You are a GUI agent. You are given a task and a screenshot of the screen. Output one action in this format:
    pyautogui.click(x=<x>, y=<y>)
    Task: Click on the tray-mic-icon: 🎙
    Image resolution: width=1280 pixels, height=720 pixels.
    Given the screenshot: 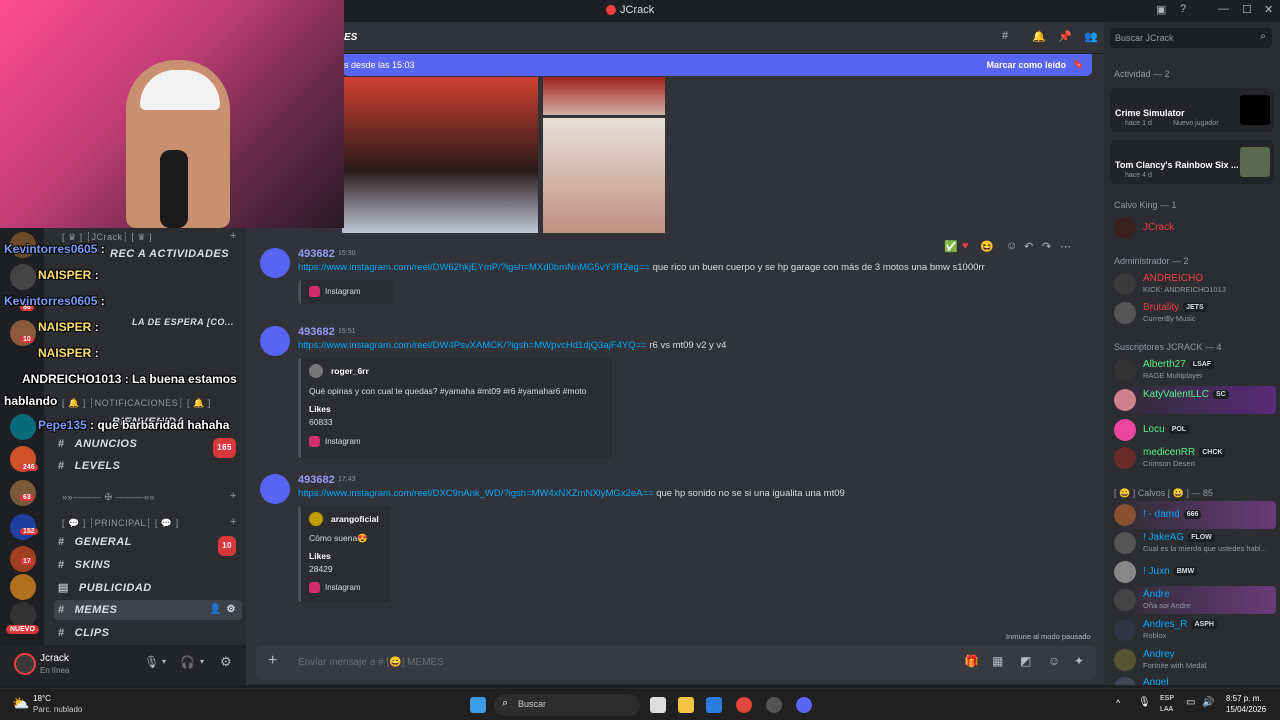 What is the action you would take?
    pyautogui.click(x=1144, y=702)
    